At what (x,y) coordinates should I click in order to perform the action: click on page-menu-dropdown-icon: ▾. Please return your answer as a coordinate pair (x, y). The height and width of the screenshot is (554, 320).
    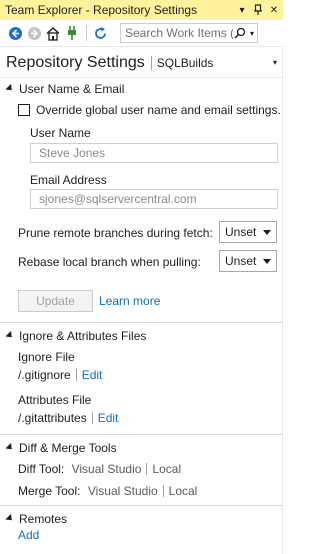
    Looking at the image, I should click on (275, 62).